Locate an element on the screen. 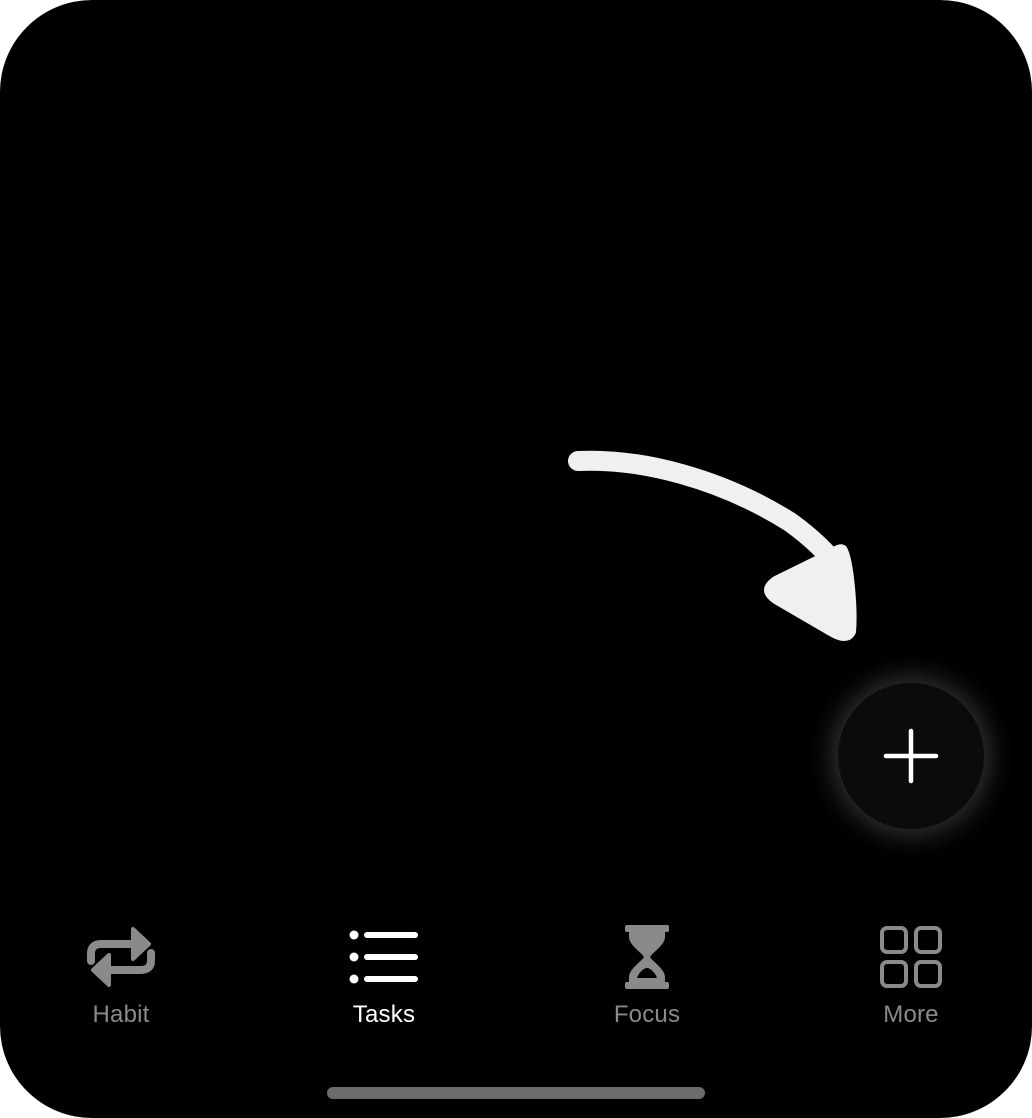  tab-more: More is located at coordinates (911, 970).